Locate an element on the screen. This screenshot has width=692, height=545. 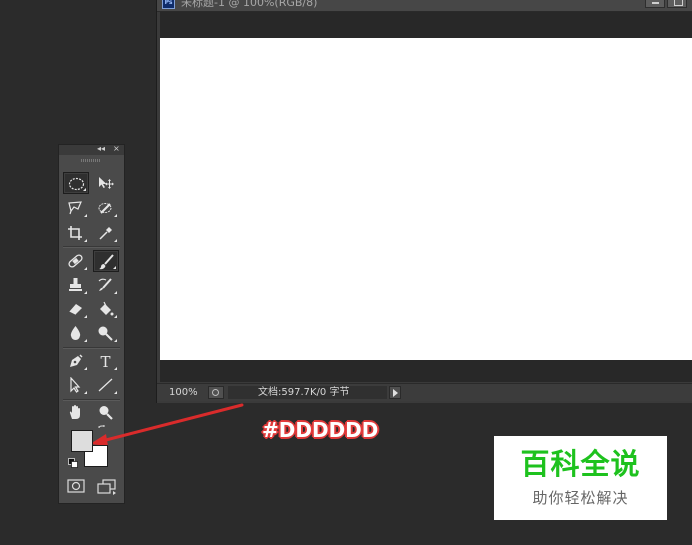
clone-stamp-tool is located at coordinates (76, 285).